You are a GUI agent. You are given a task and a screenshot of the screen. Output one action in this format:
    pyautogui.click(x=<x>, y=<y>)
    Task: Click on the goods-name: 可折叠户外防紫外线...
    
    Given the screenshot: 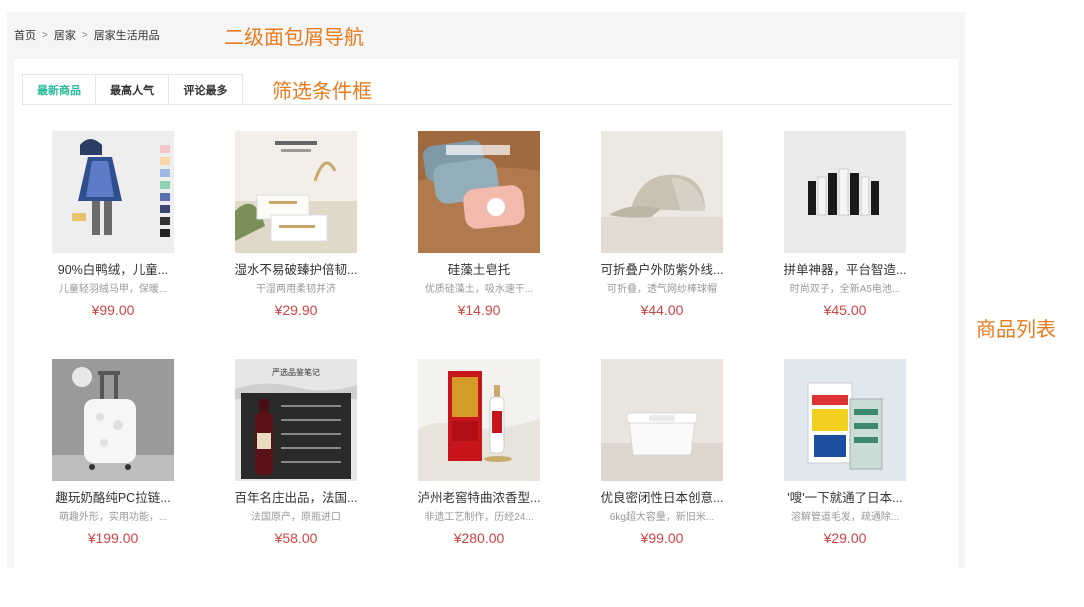 What is the action you would take?
    pyautogui.click(x=662, y=270)
    